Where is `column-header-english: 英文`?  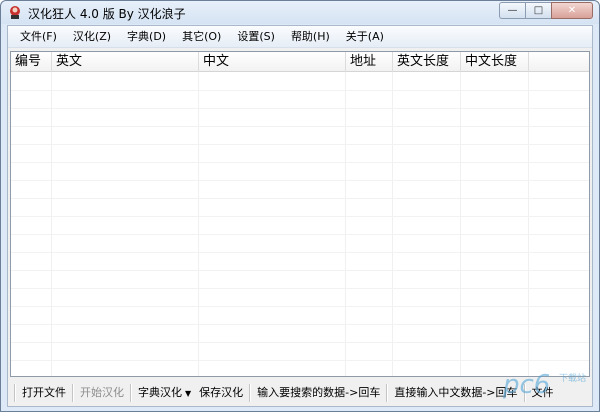
column-header-english: 英文 is located at coordinates (125, 62).